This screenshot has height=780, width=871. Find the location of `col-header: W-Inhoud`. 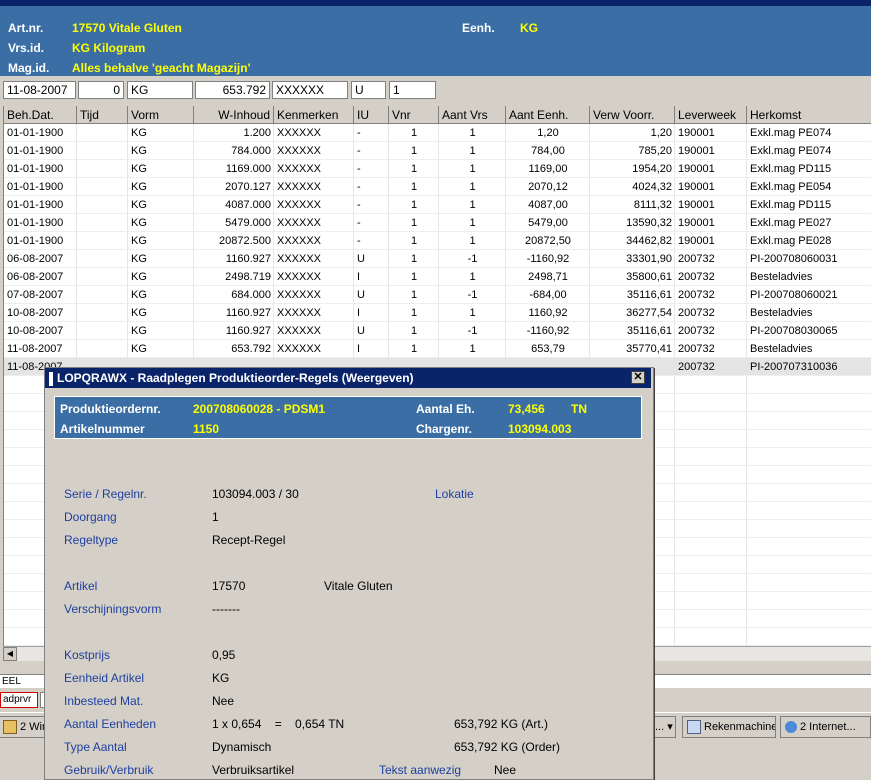

col-header: W-Inhoud is located at coordinates (234, 115).